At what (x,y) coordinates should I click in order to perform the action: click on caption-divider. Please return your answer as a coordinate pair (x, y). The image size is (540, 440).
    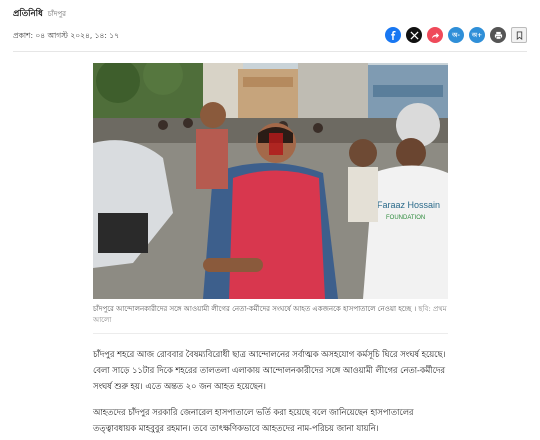
    Looking at the image, I should click on (270, 333).